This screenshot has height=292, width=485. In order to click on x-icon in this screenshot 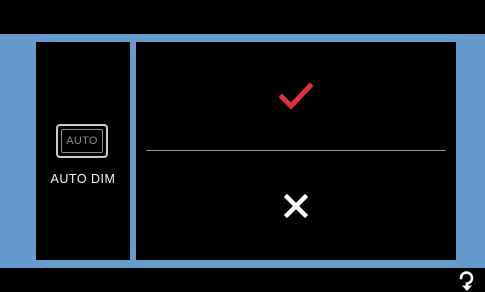, I will do `click(296, 206)`.